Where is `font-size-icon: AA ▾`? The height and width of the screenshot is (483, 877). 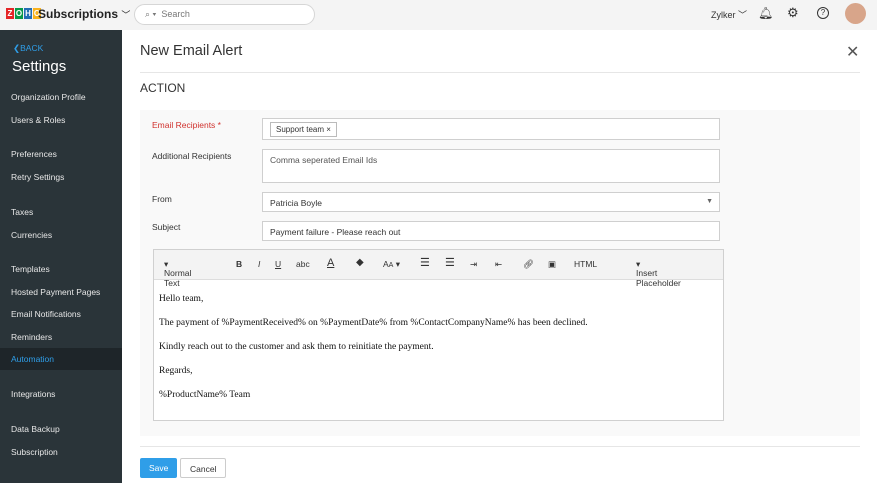
font-size-icon: AA ▾ is located at coordinates (391, 264).